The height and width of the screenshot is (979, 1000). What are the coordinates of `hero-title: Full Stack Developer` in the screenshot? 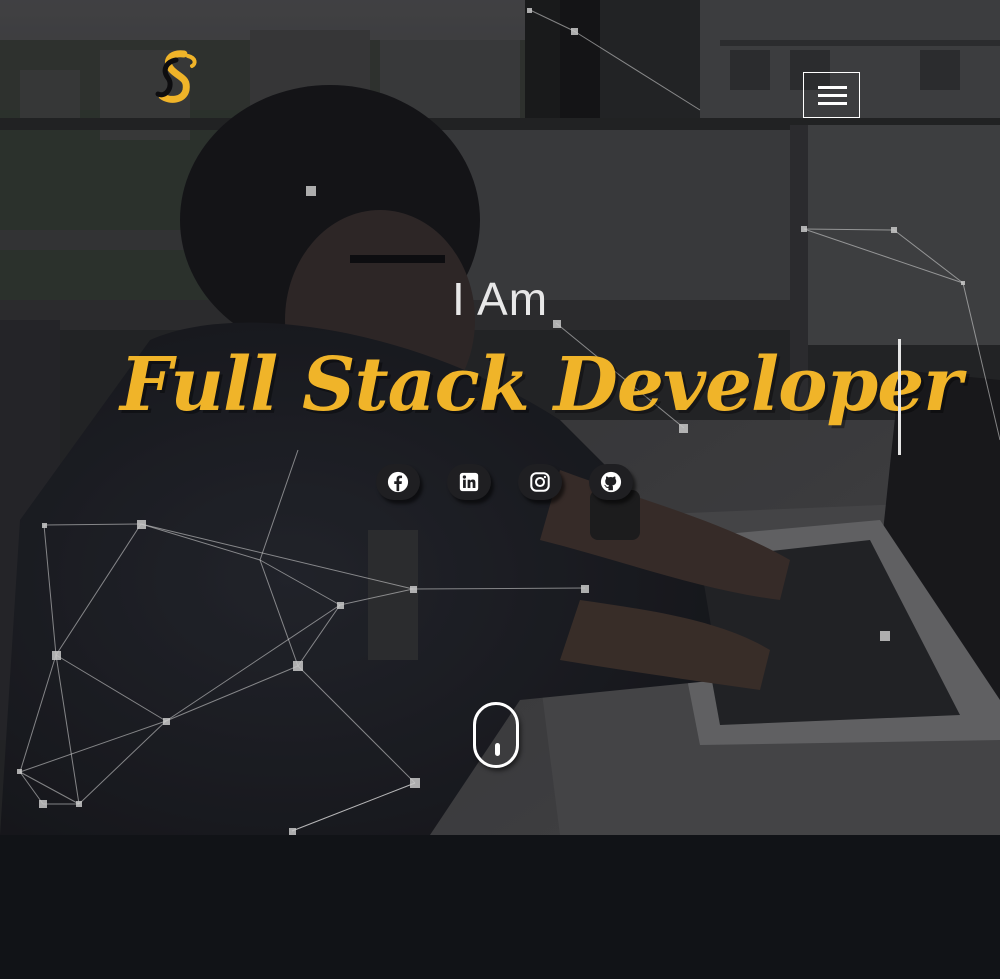 It's located at (541, 385).